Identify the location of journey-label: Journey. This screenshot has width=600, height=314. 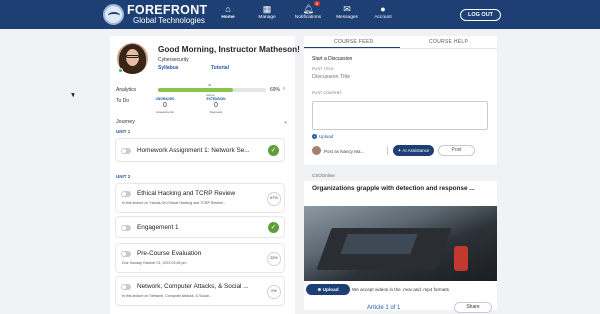
(125, 122).